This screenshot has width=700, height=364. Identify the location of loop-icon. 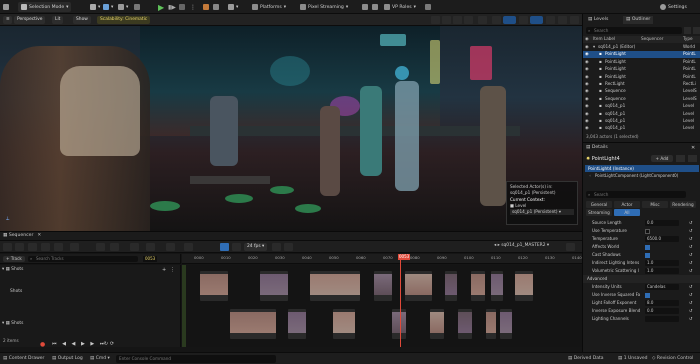
(288, 247).